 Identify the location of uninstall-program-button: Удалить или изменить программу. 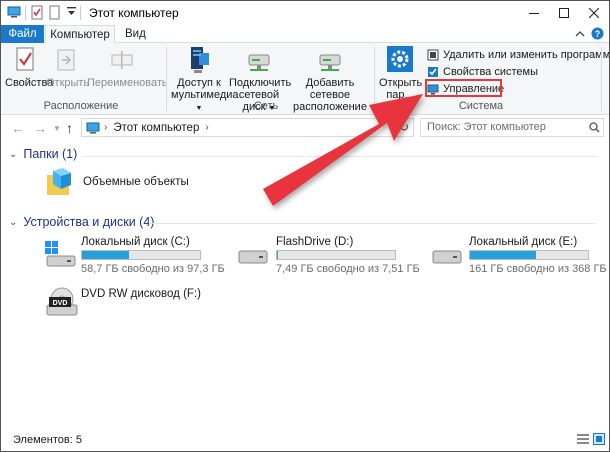
(518, 54).